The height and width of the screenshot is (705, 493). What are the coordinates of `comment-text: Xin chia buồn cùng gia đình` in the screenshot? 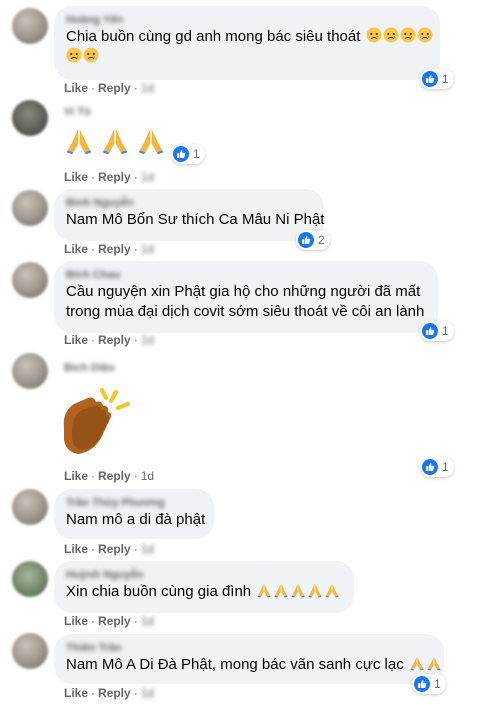 It's located at (204, 592).